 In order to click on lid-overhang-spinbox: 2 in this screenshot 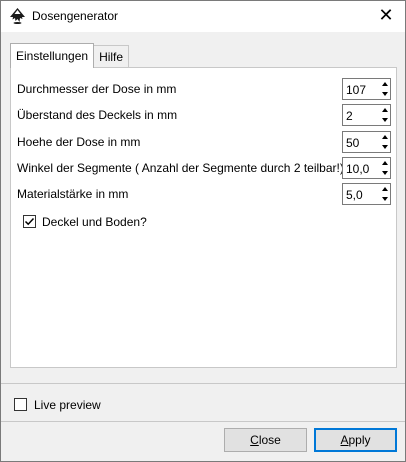, I will do `click(366, 115)`.